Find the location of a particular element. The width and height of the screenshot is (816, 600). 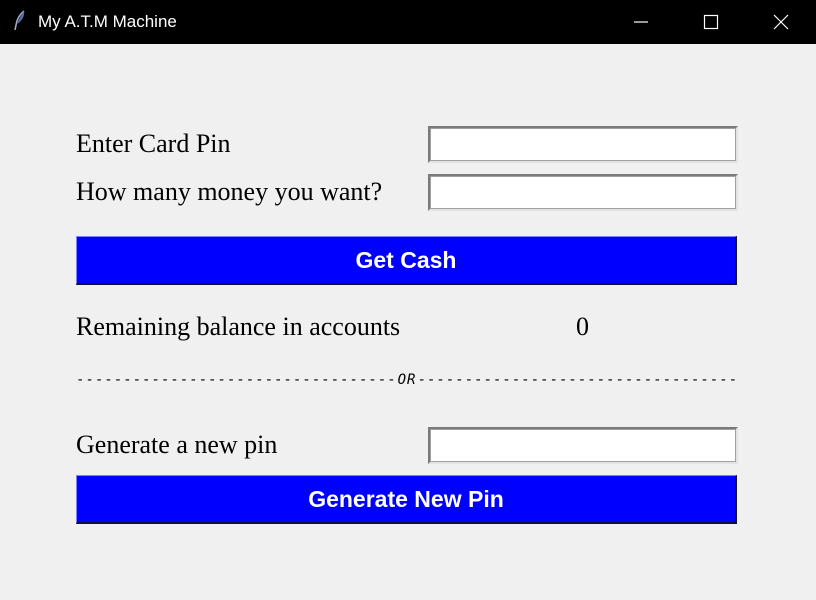

minimize-button is located at coordinates (641, 22).